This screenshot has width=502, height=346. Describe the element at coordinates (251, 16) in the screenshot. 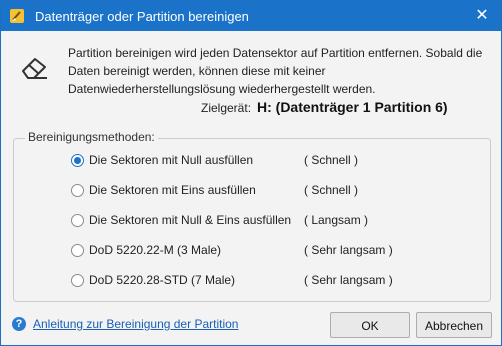

I see `title-bar: Datenträger oder Partition bereinigen ✕` at that location.